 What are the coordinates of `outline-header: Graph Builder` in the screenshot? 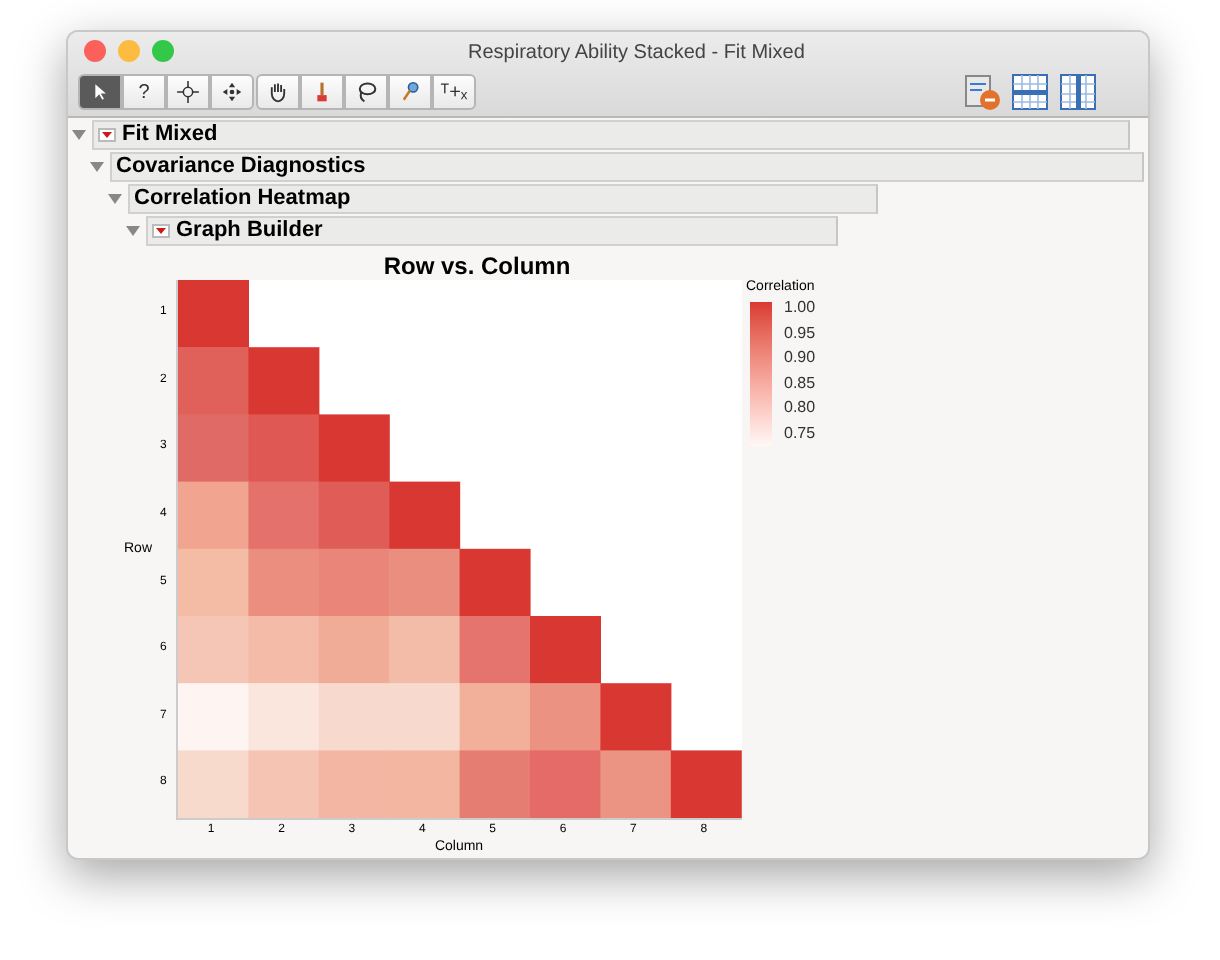 It's located at (492, 231).